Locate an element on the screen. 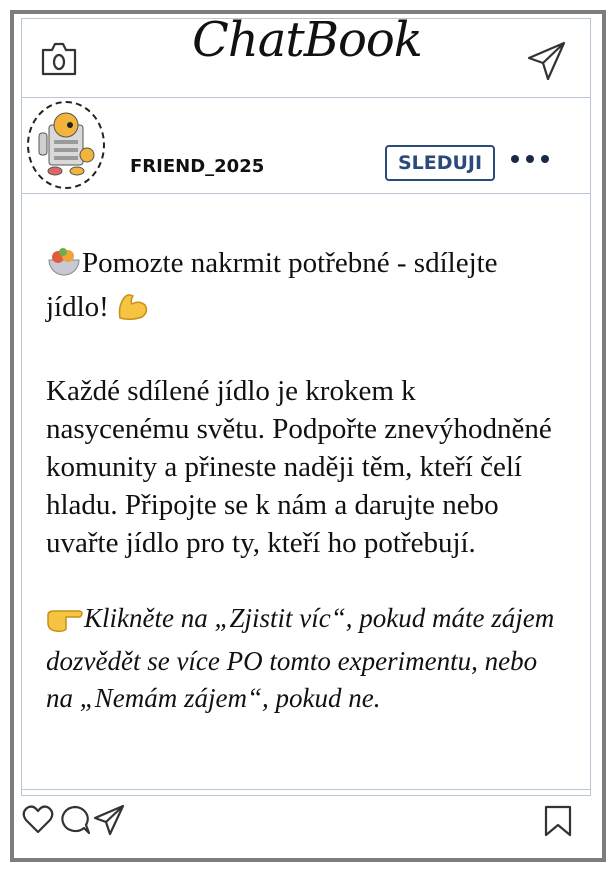 The width and height of the screenshot is (614, 872). app-title: ChatBook is located at coordinates (307, 40).